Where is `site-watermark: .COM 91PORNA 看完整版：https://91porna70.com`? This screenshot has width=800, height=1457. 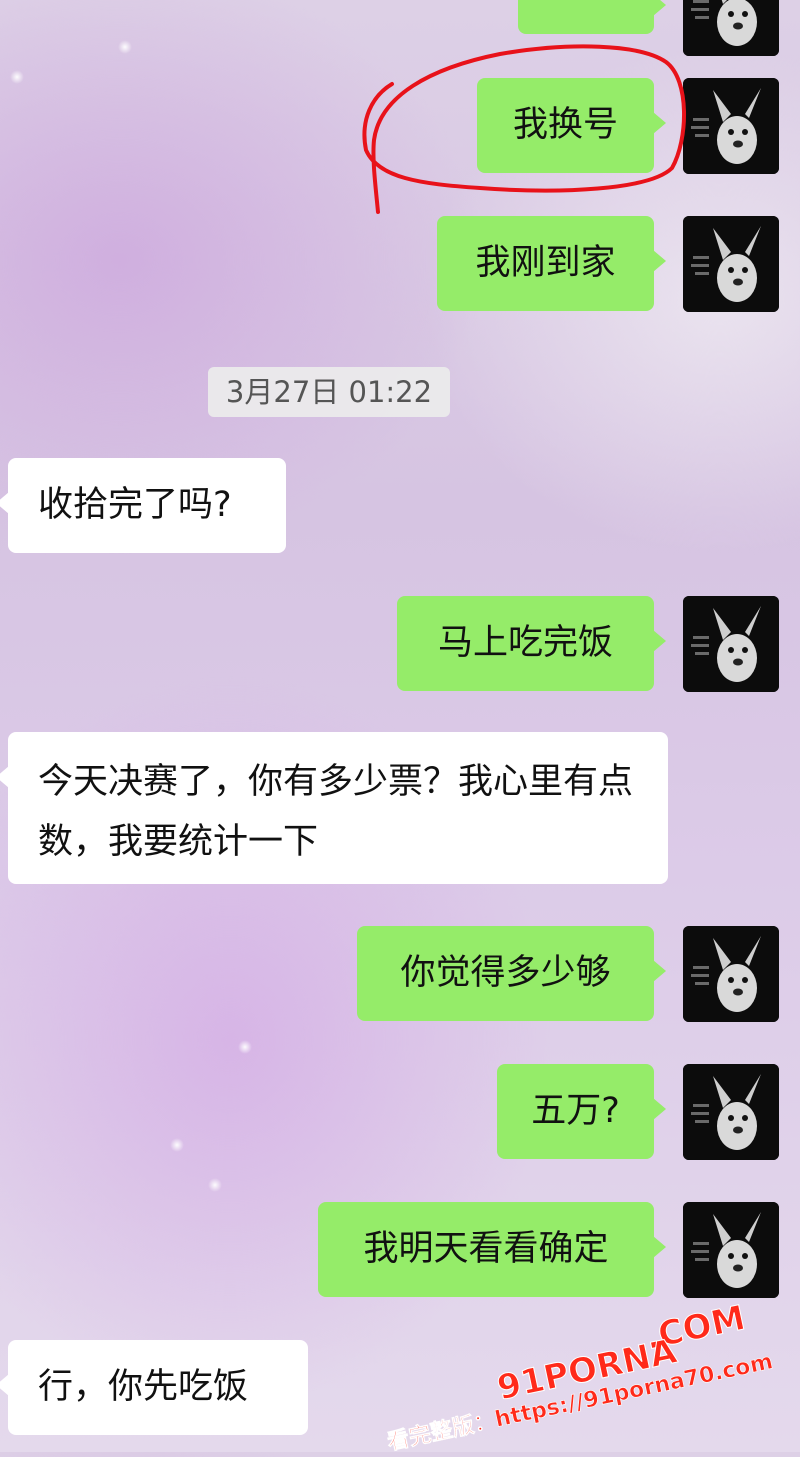
site-watermark: .COM 91PORNA 看完整版：https://91porna70.com is located at coordinates (585, 1367).